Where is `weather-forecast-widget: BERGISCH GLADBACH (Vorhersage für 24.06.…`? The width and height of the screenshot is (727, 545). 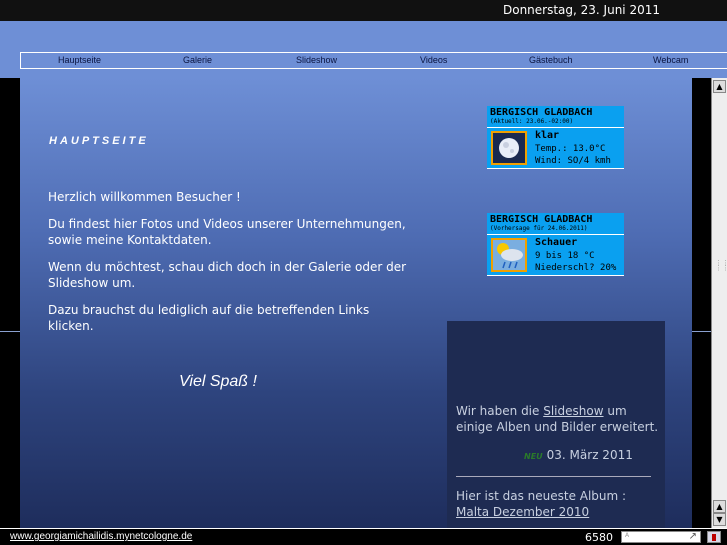 weather-forecast-widget: BERGISCH GLADBACH (Vorhersage für 24.06.… is located at coordinates (555, 244).